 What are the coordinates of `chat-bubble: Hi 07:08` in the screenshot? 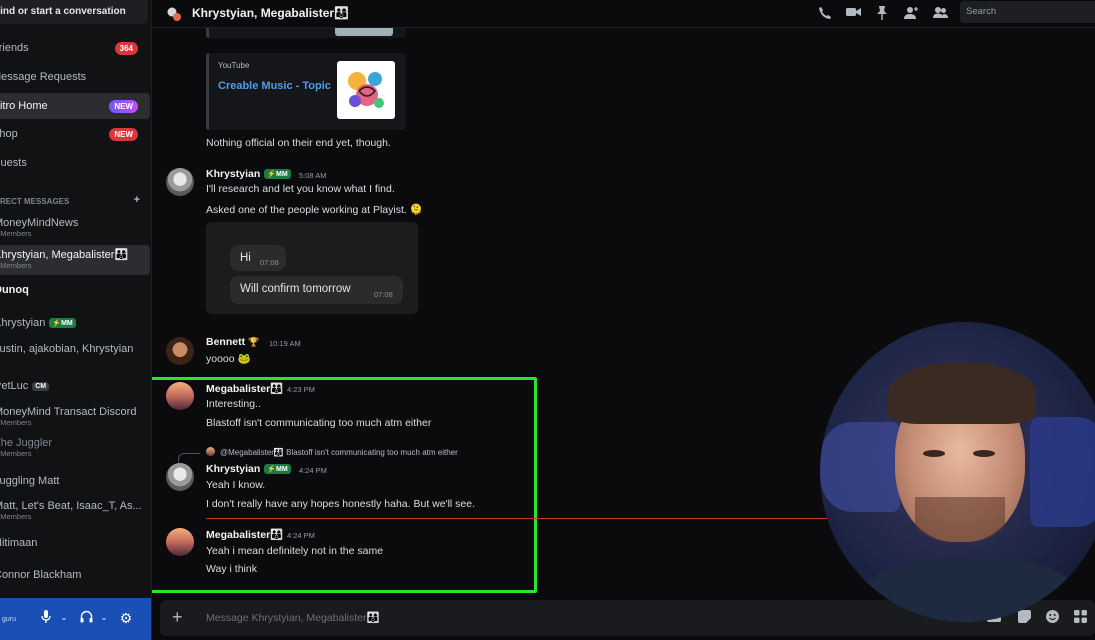 It's located at (258, 258).